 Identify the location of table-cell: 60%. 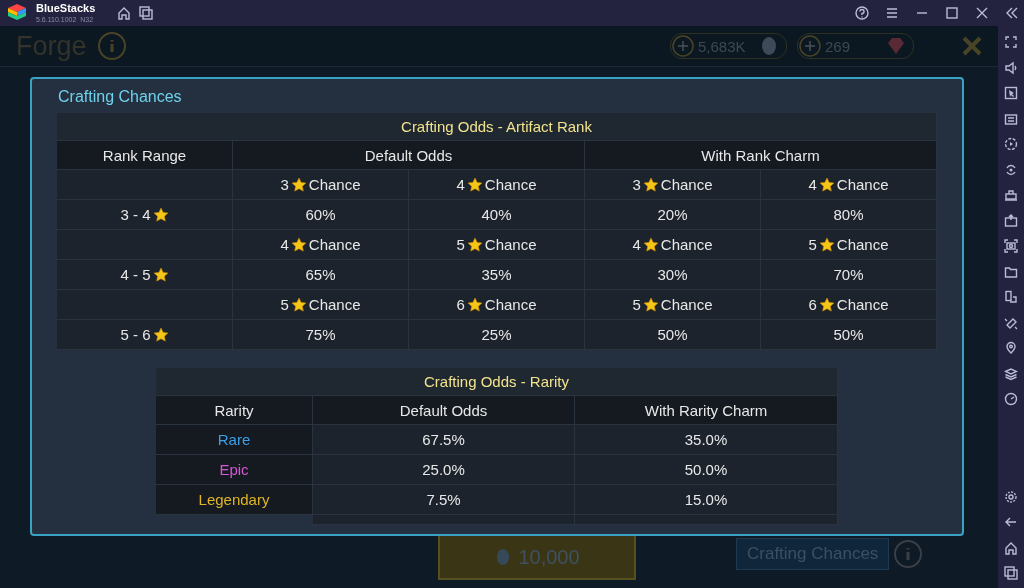
(321, 215).